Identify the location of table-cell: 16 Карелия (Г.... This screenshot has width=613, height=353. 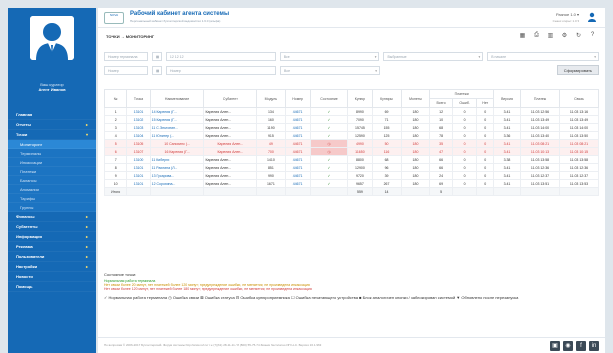
(177, 151).